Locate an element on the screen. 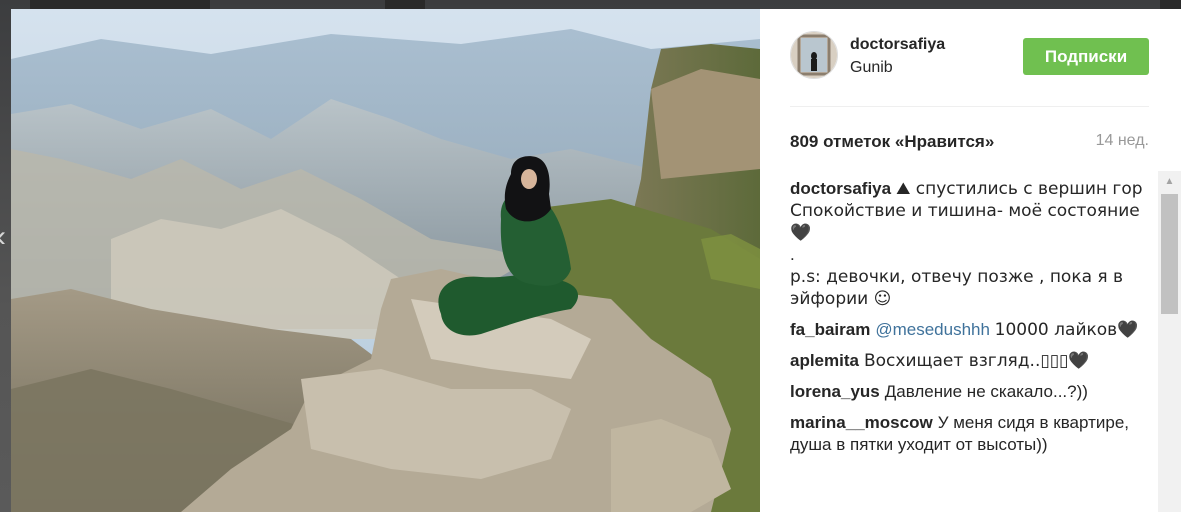 The height and width of the screenshot is (512, 1181). comment-item: lorena_yus Давление не скакало...?)) is located at coordinates (973, 392).